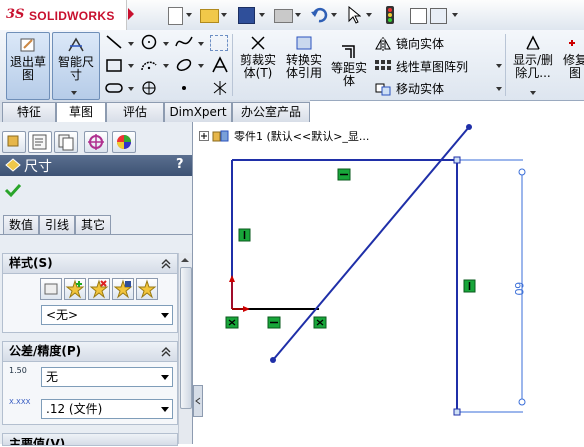 This screenshot has width=584, height=447. What do you see at coordinates (304, 57) in the screenshot?
I see `convert-entities-button: 转换实 体引用` at bounding box center [304, 57].